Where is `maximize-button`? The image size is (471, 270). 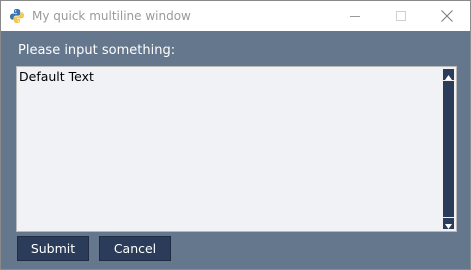
maximize-button is located at coordinates (401, 16).